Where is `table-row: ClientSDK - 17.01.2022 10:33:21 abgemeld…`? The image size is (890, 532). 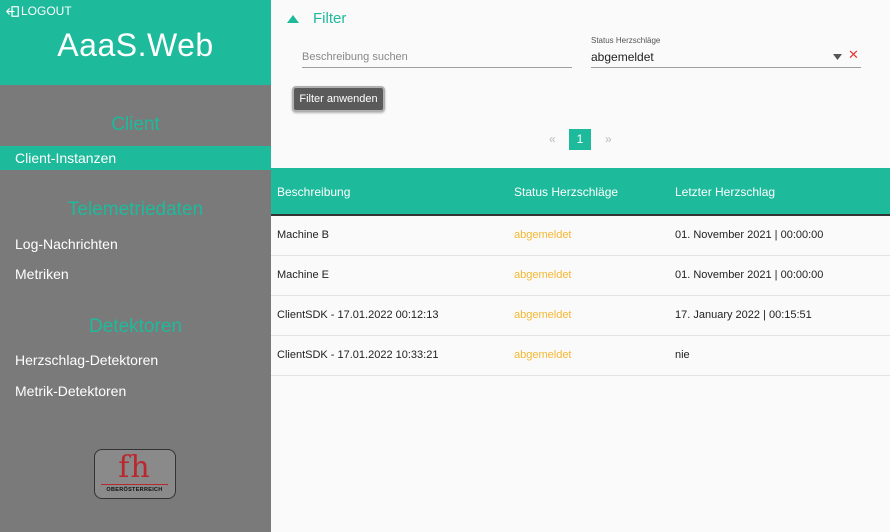 table-row: ClientSDK - 17.01.2022 10:33:21 abgemeld… is located at coordinates (580, 356).